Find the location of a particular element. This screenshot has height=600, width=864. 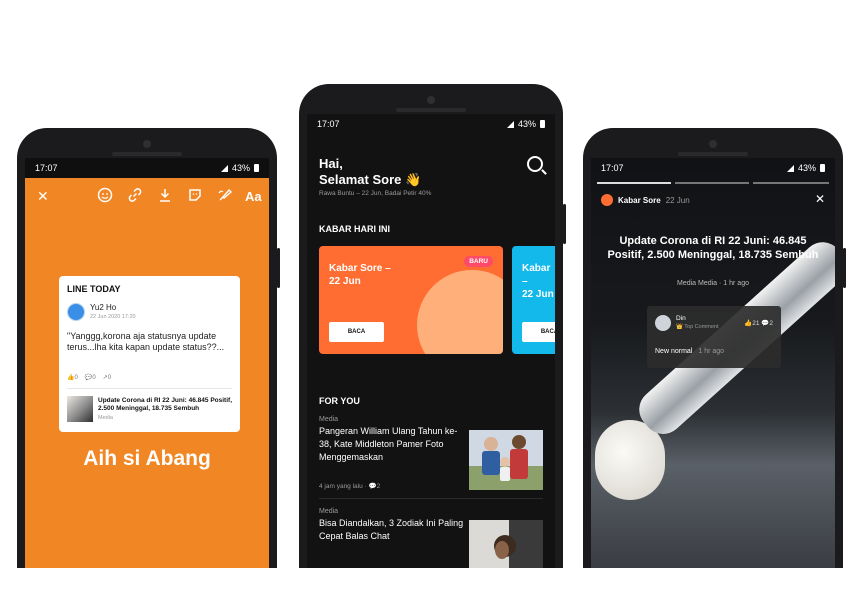

share-count: ↗0 is located at coordinates (107, 378).